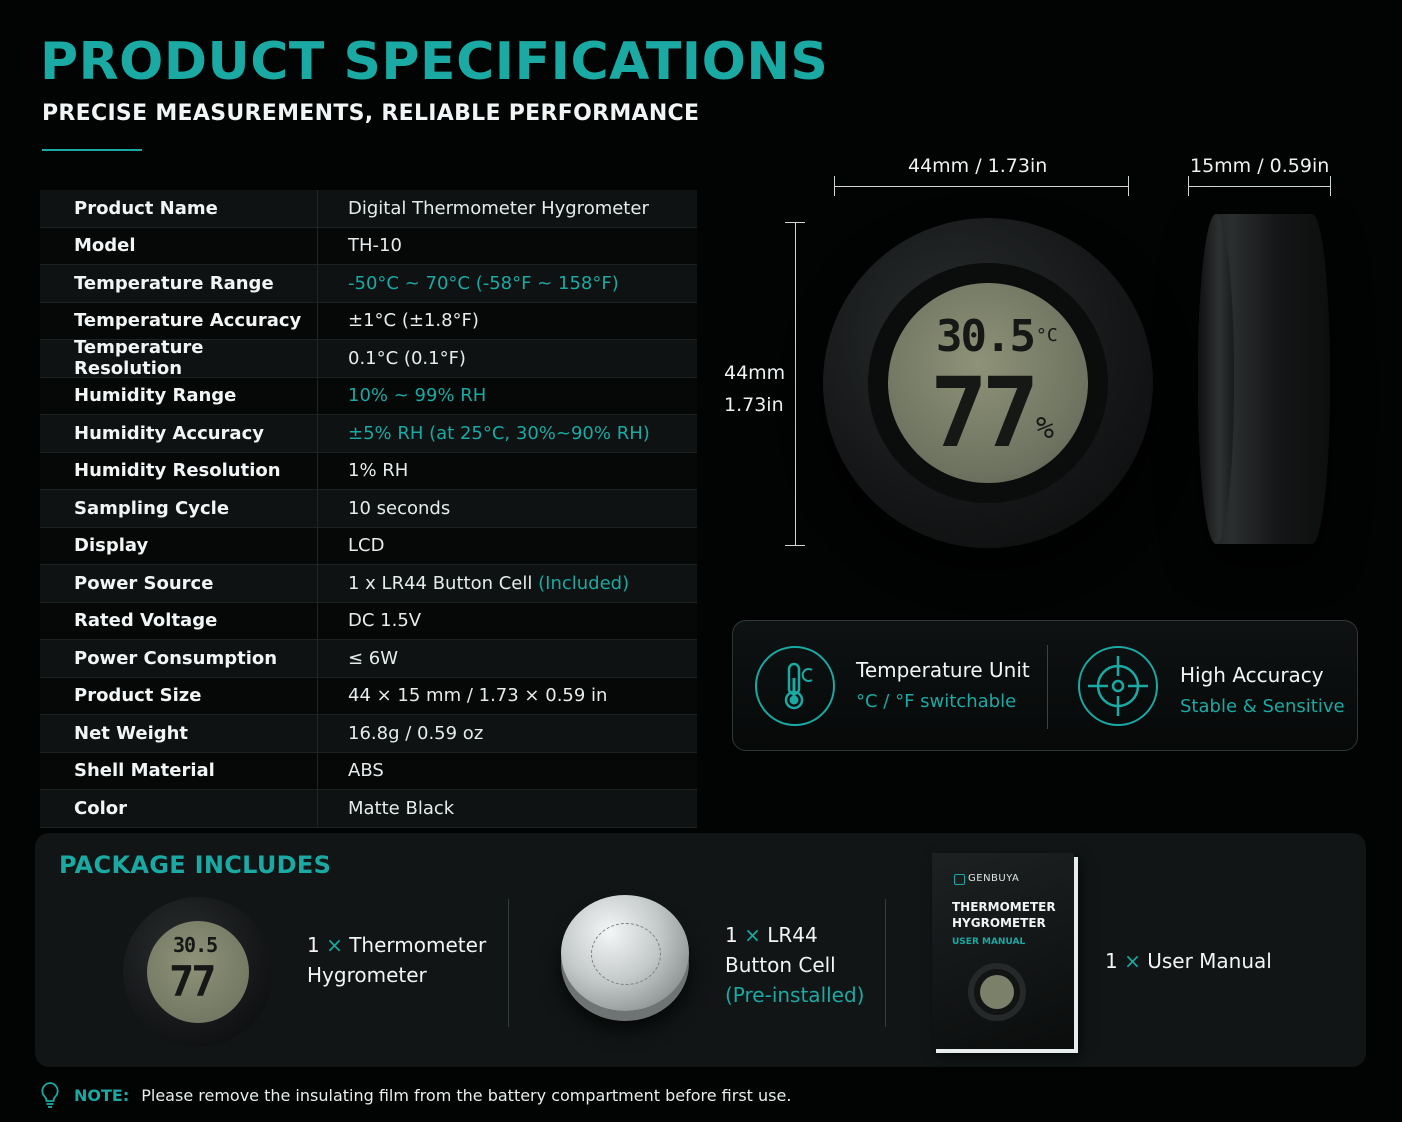  I want to click on lcd-display: 30.5 °C 77 %, so click(988, 383).